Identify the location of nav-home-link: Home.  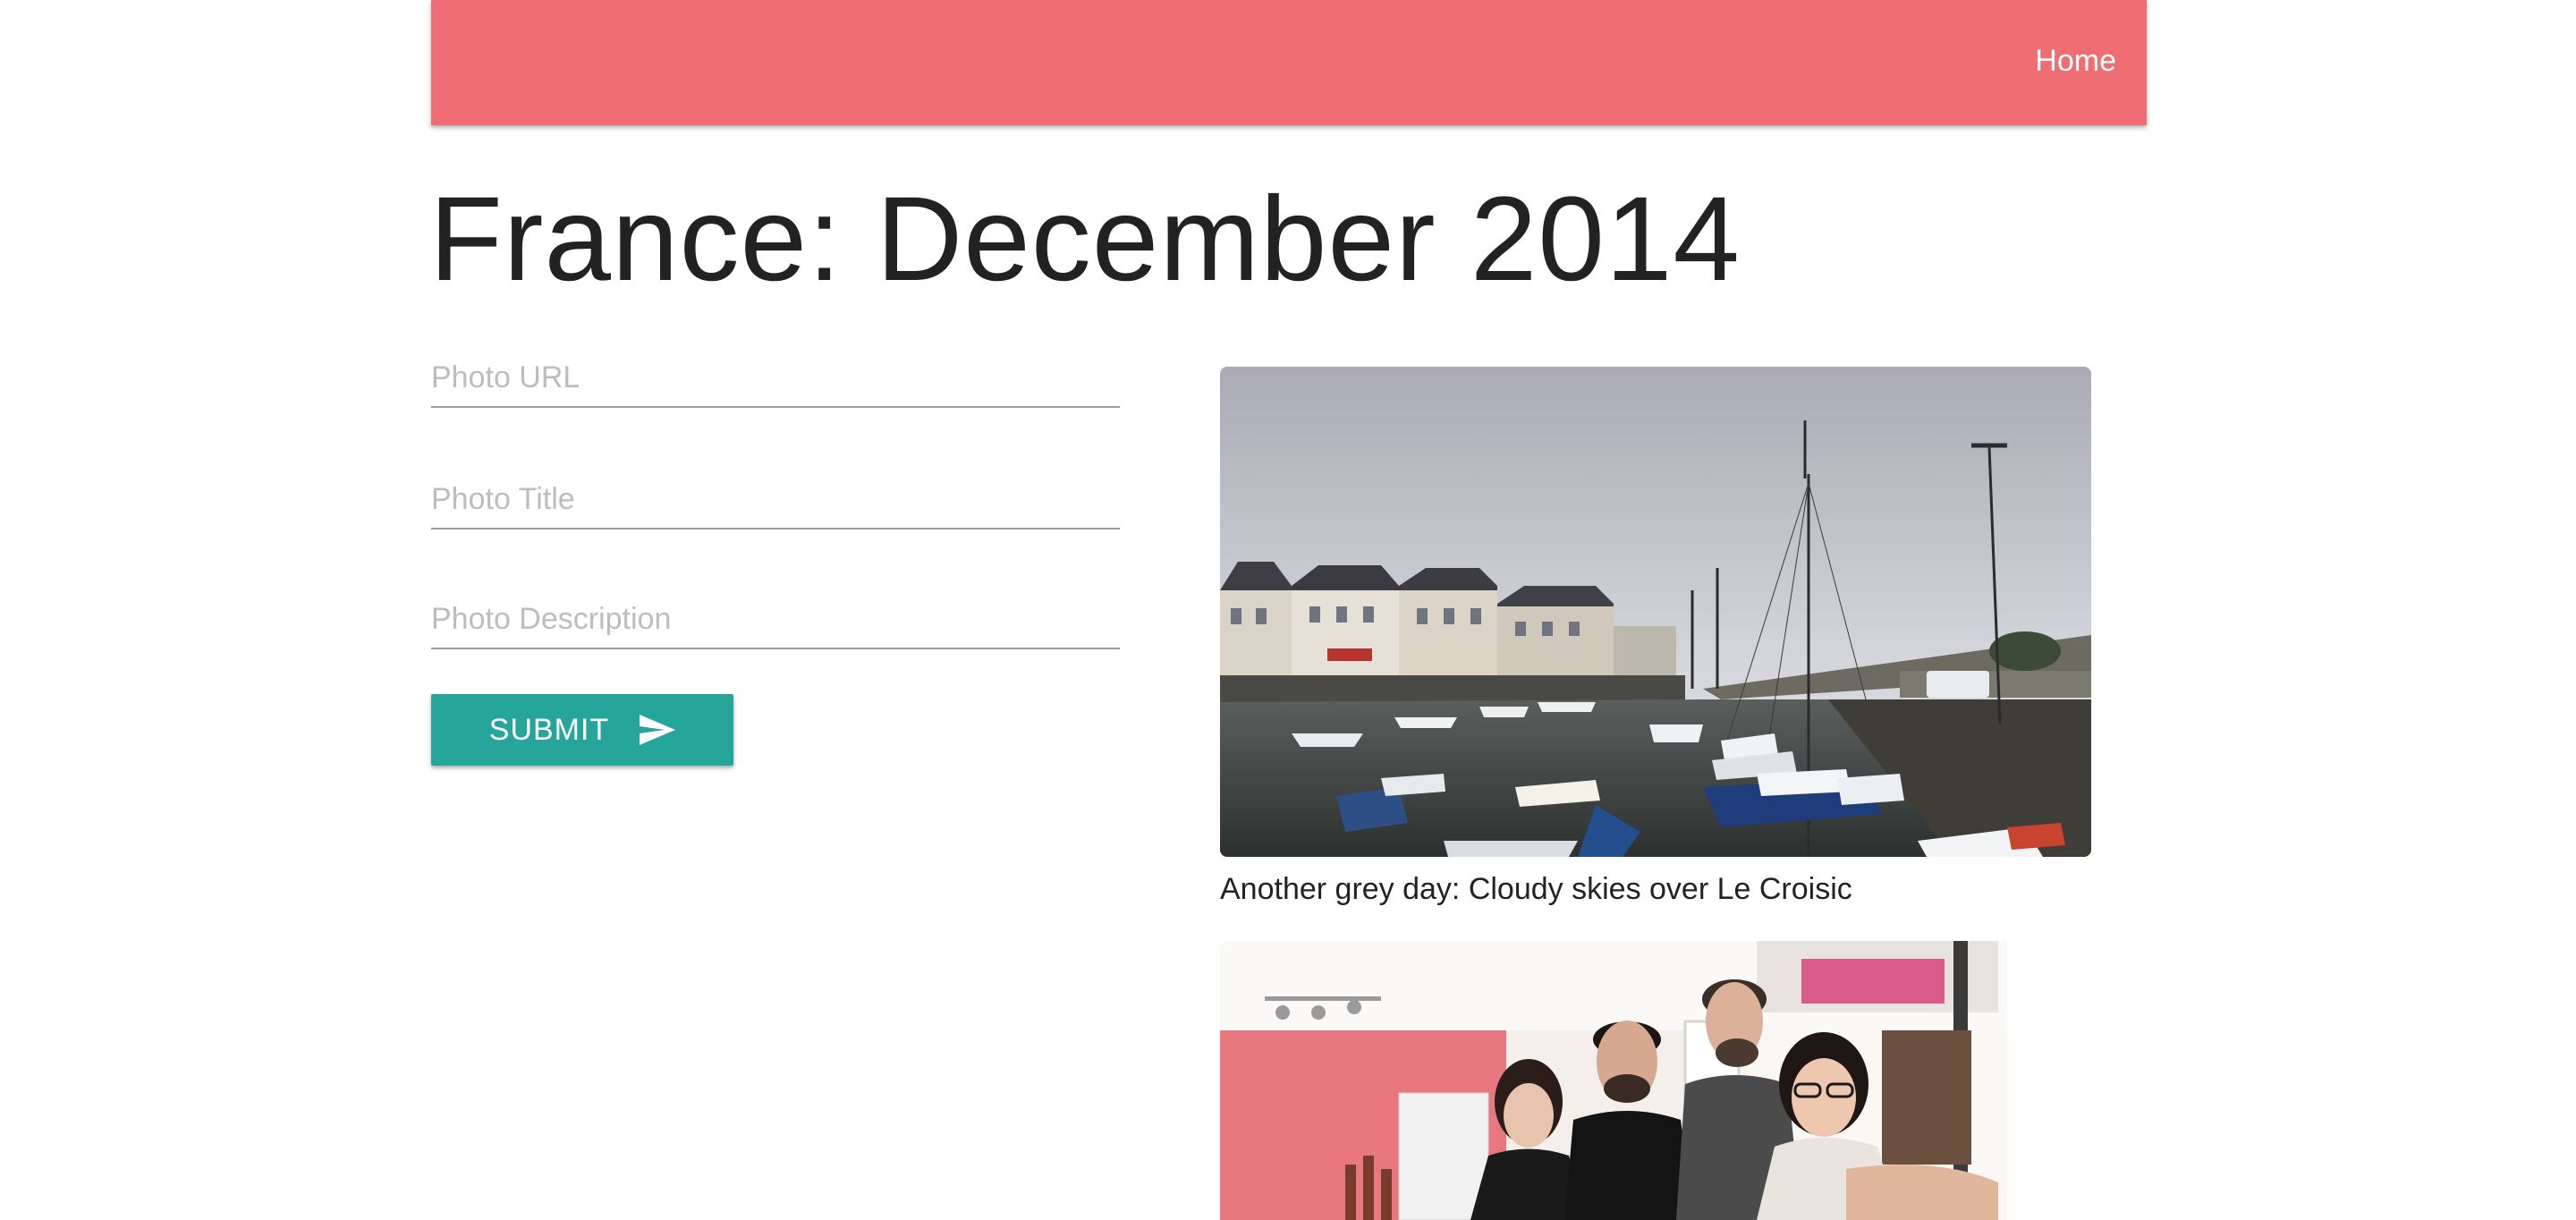
(2075, 61).